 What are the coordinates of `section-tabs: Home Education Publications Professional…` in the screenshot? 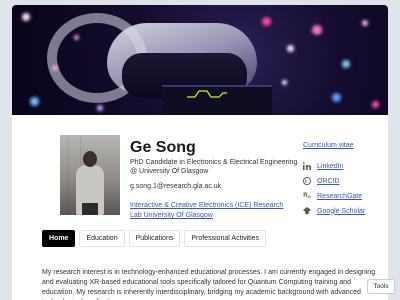 It's located at (154, 238).